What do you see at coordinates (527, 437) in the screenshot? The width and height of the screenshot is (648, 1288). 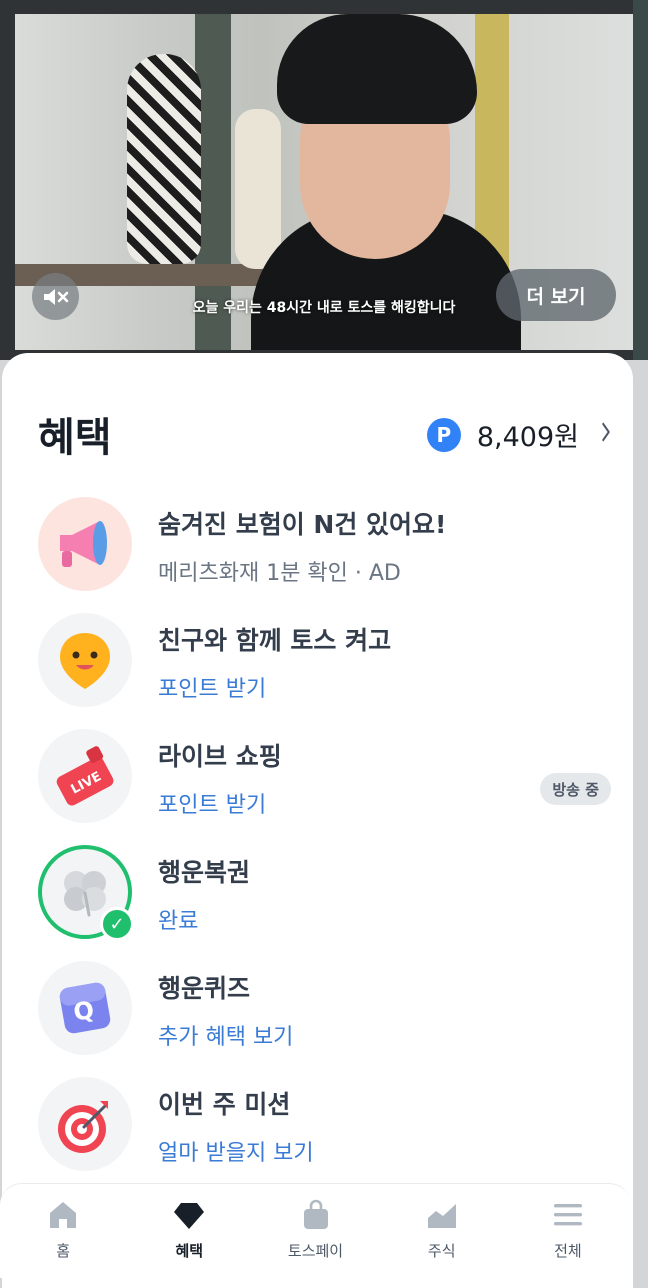 I see `points-amount: 8,409원` at bounding box center [527, 437].